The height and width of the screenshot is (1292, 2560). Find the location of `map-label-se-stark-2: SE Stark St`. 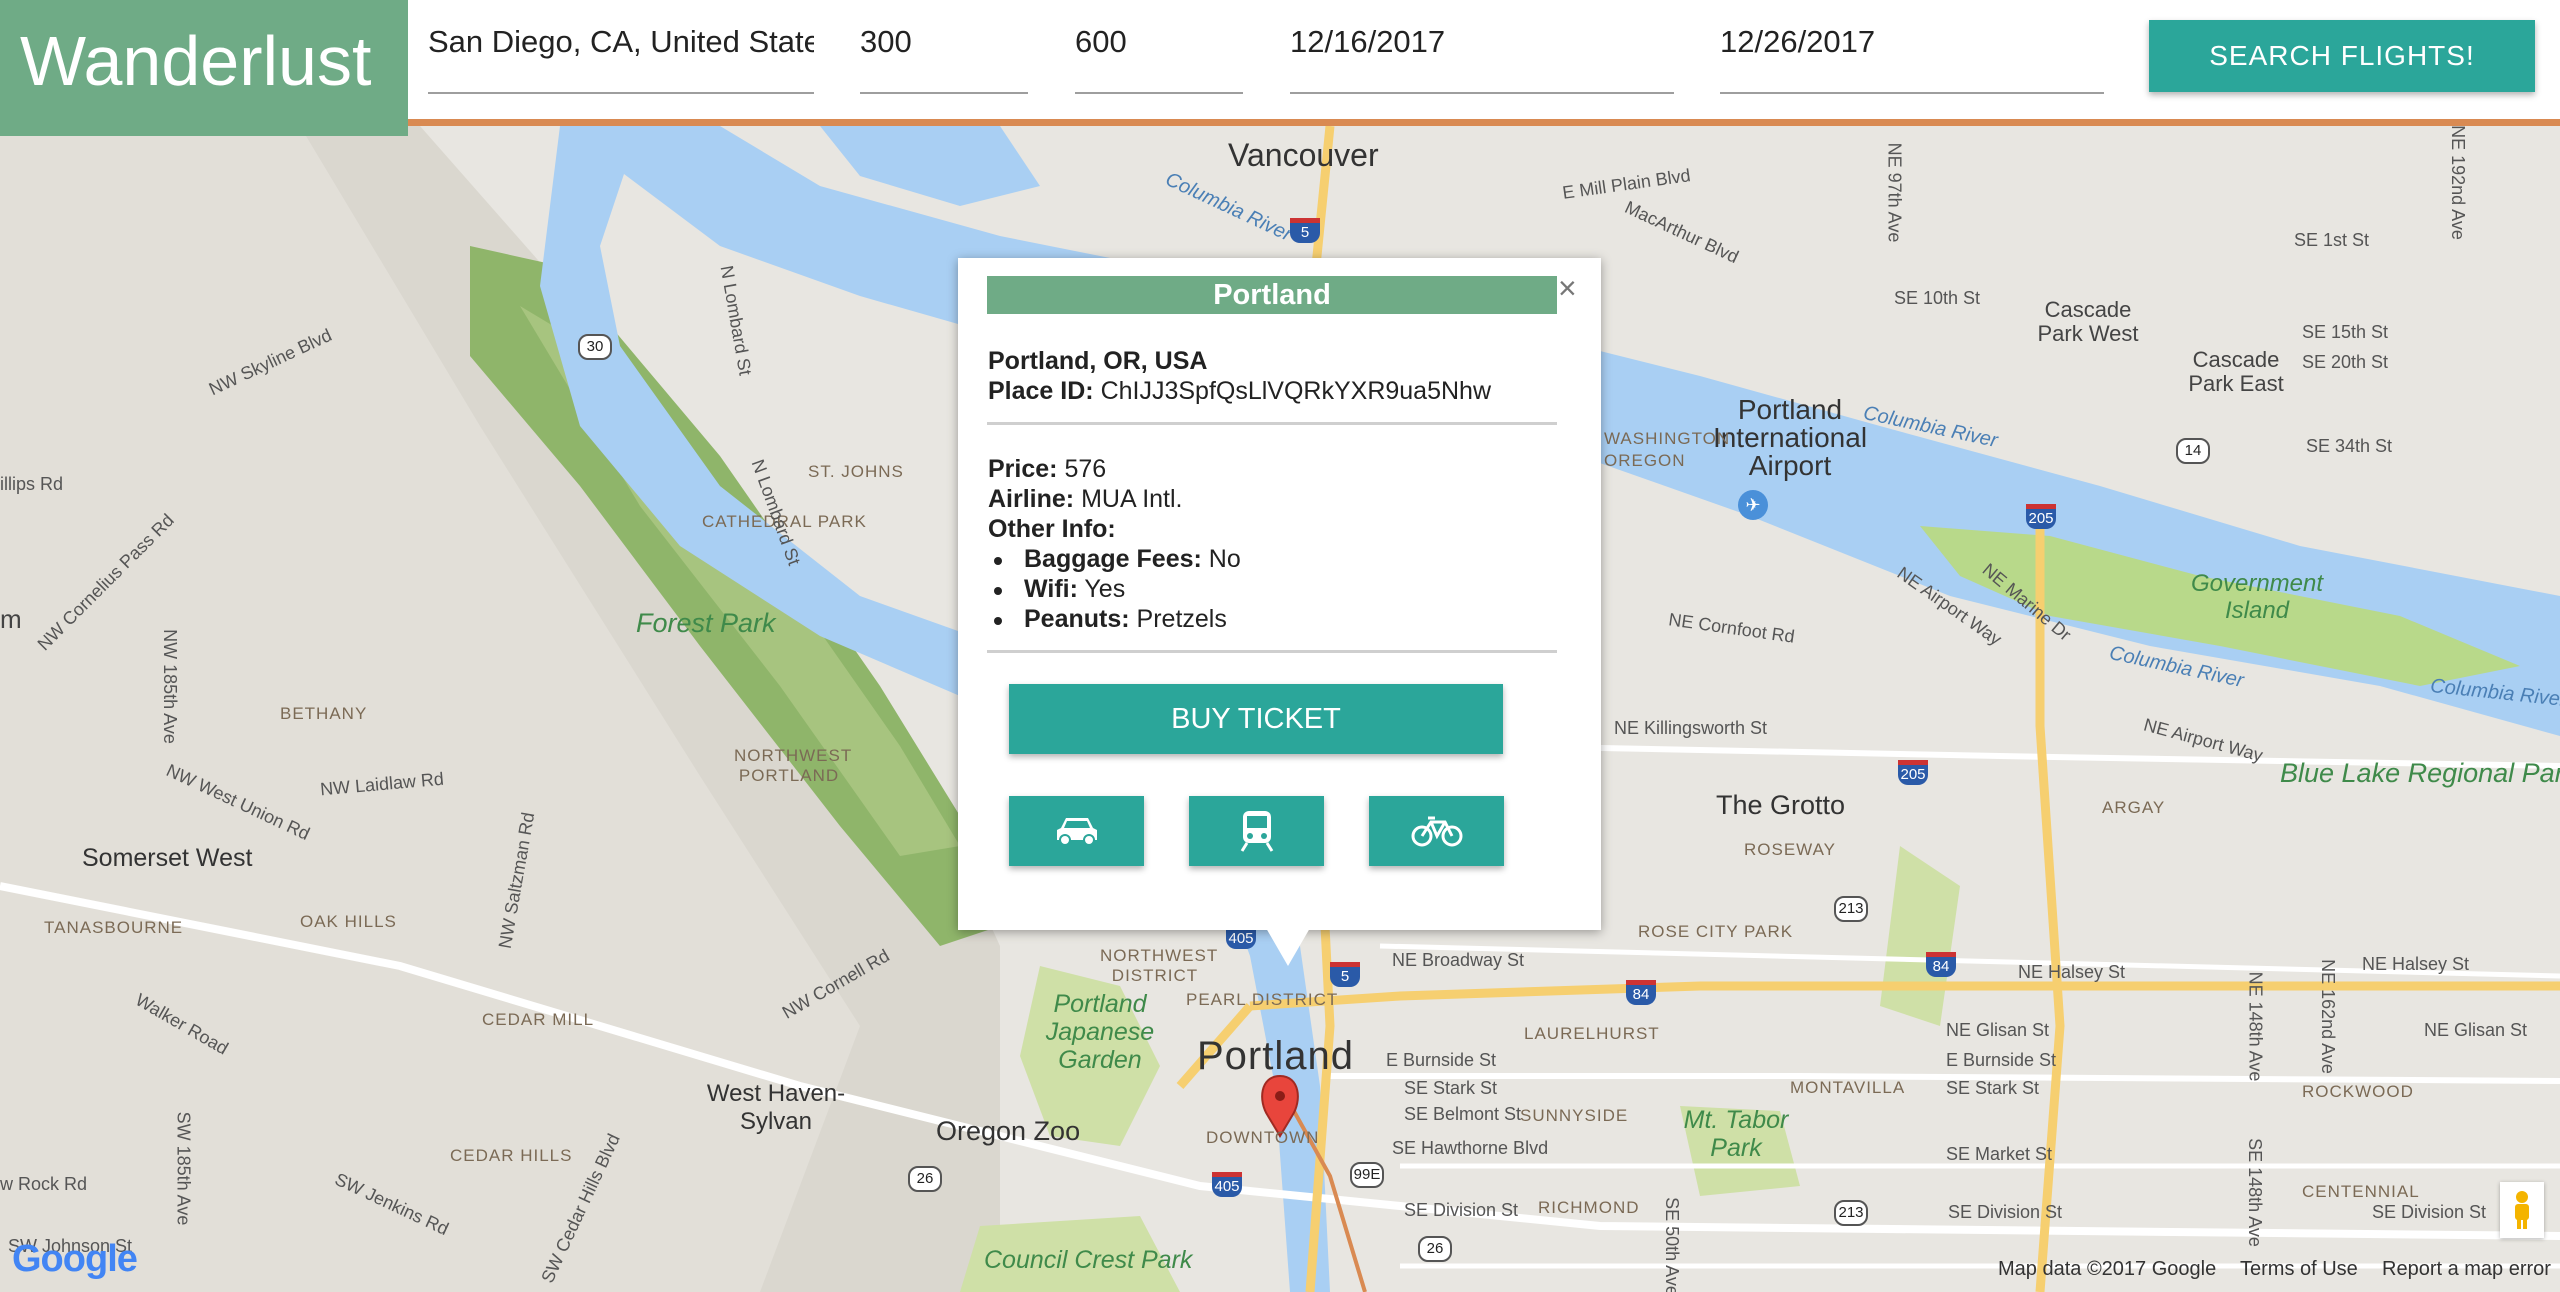

map-label-se-stark-2: SE Stark St is located at coordinates (1993, 1088).